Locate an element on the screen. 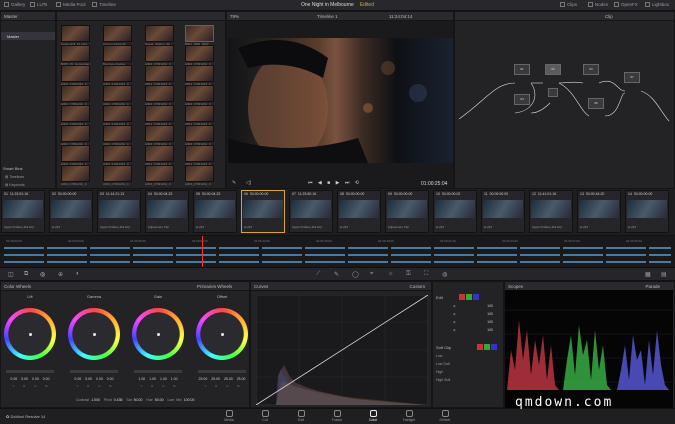 This screenshot has width=675, height=424. qualifier-icon: ✎ is located at coordinates (336, 274).